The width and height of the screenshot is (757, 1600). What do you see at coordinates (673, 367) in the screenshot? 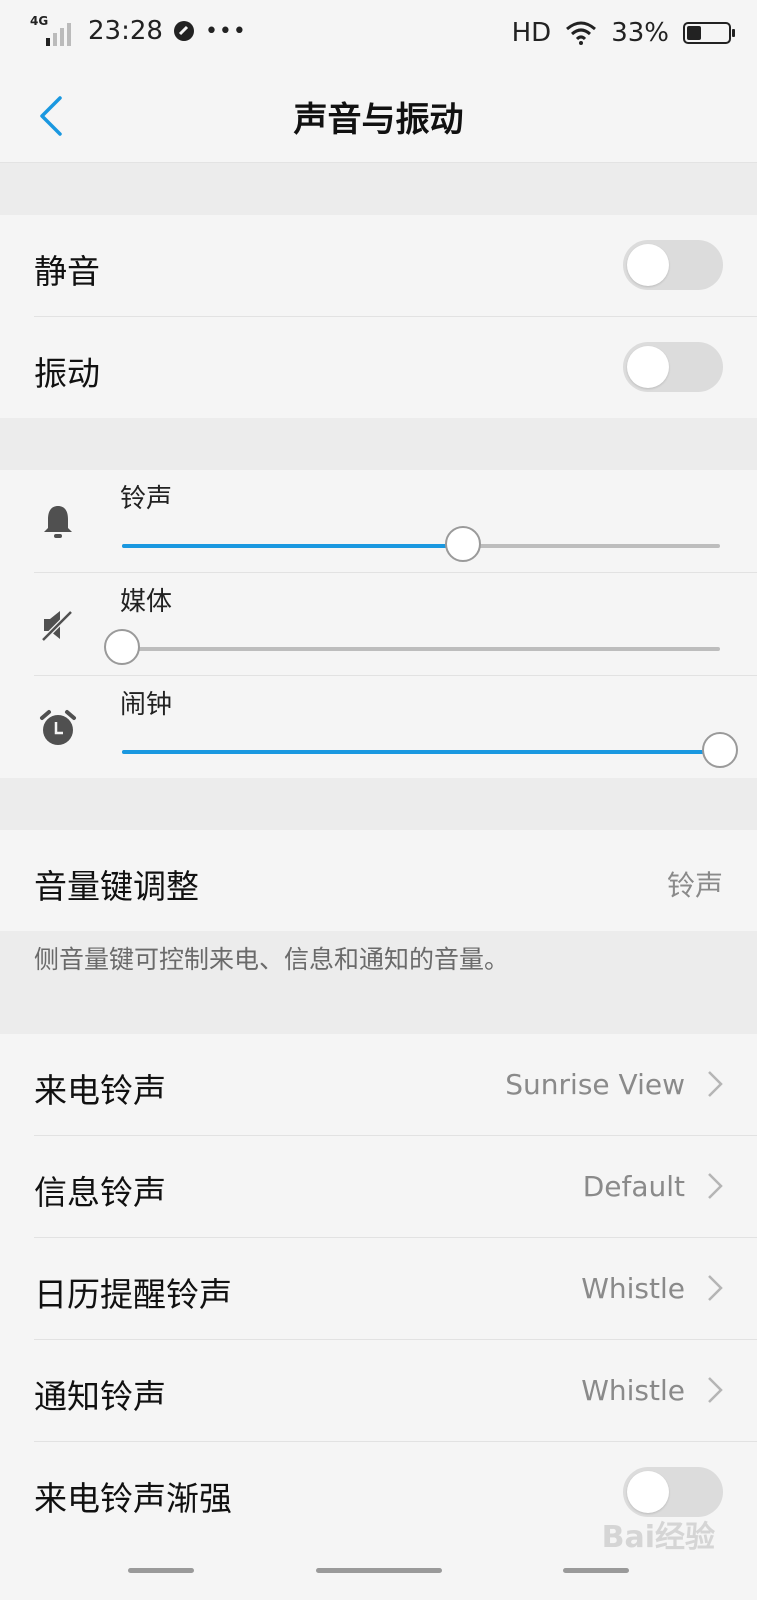
I see `vibrate-toggle` at bounding box center [673, 367].